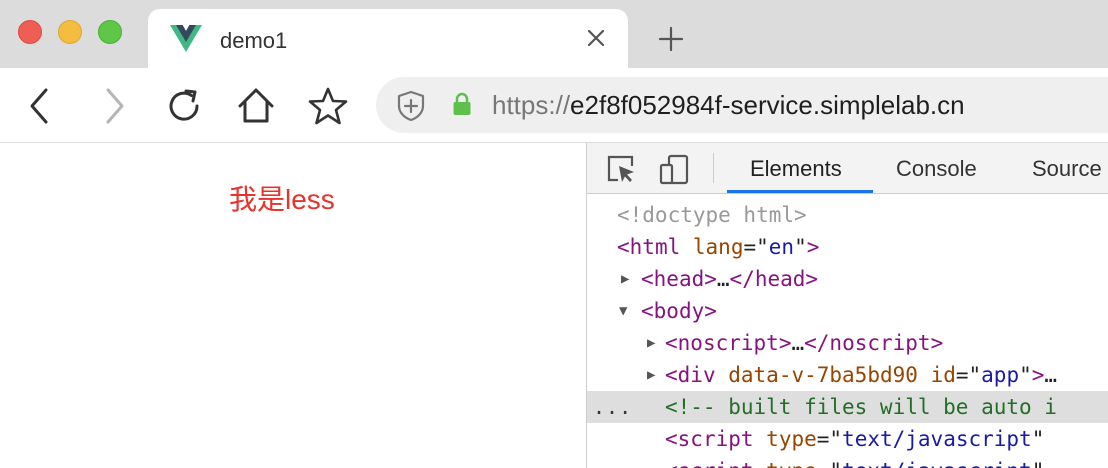 This screenshot has height=468, width=1108. What do you see at coordinates (114, 106) in the screenshot?
I see `forward-arrow-icon` at bounding box center [114, 106].